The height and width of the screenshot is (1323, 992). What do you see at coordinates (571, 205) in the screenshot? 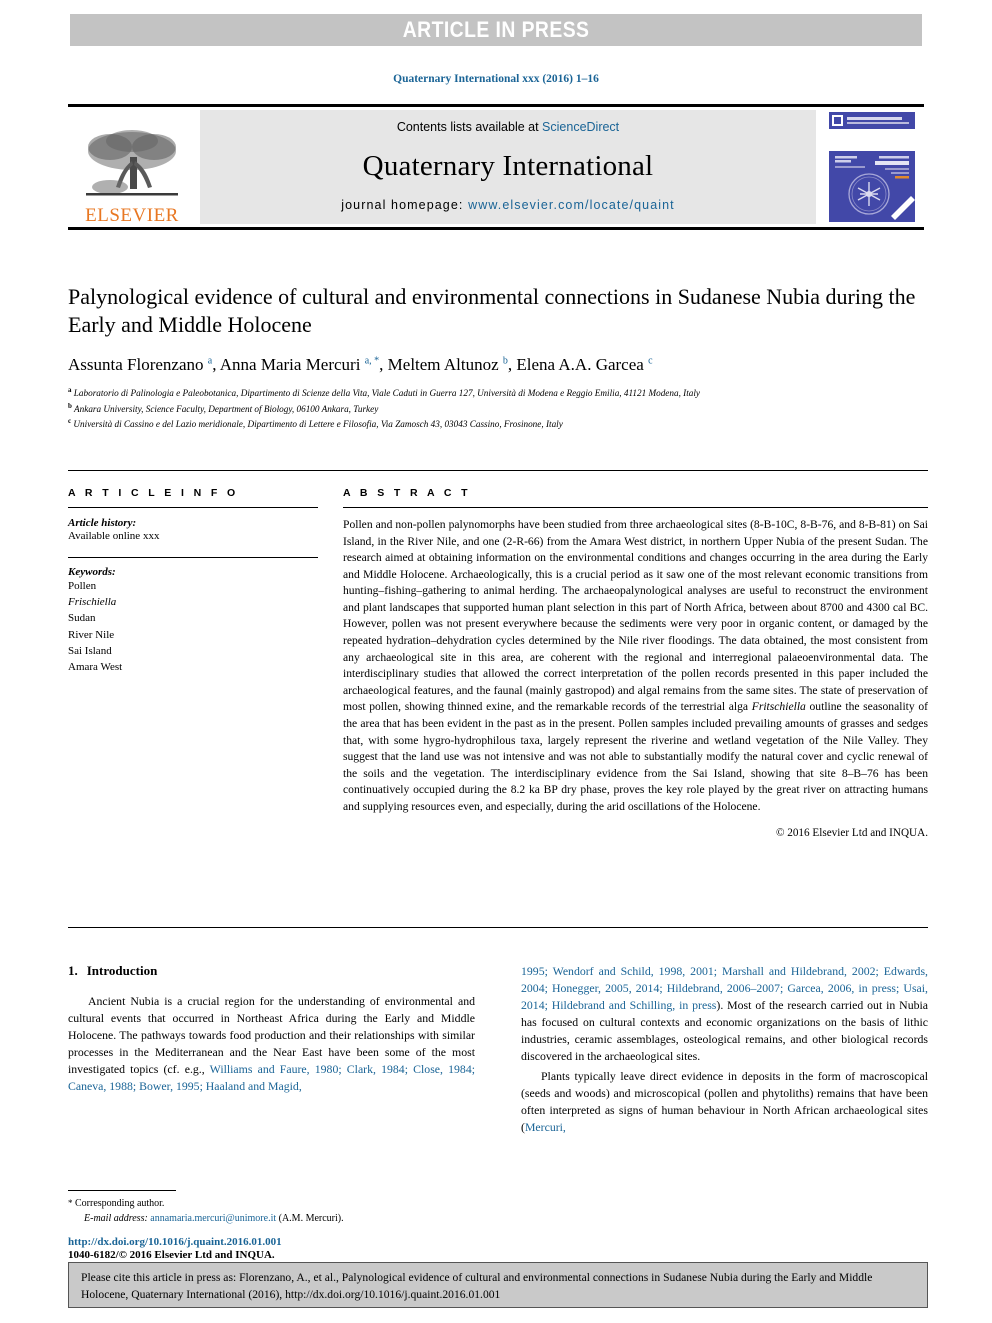
I see `journal-homepage-link: www.elsevier.com/locate/quaint` at bounding box center [571, 205].